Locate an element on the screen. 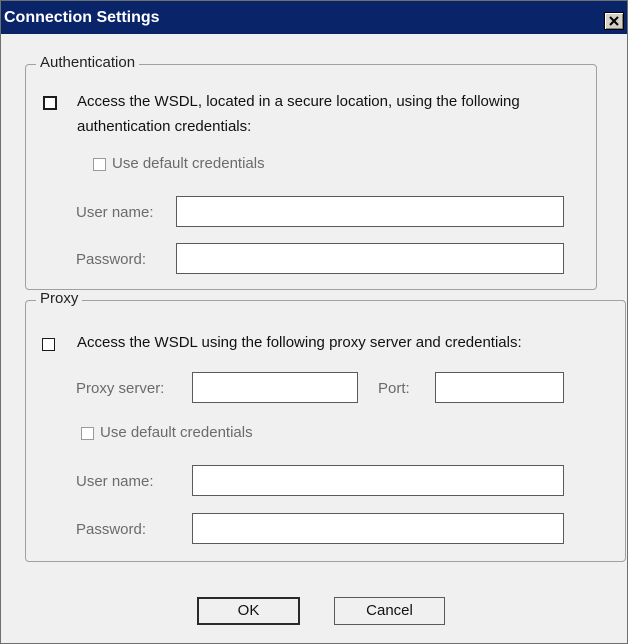 Image resolution: width=628 pixels, height=644 pixels. auth-password-label: Password: is located at coordinates (111, 259).